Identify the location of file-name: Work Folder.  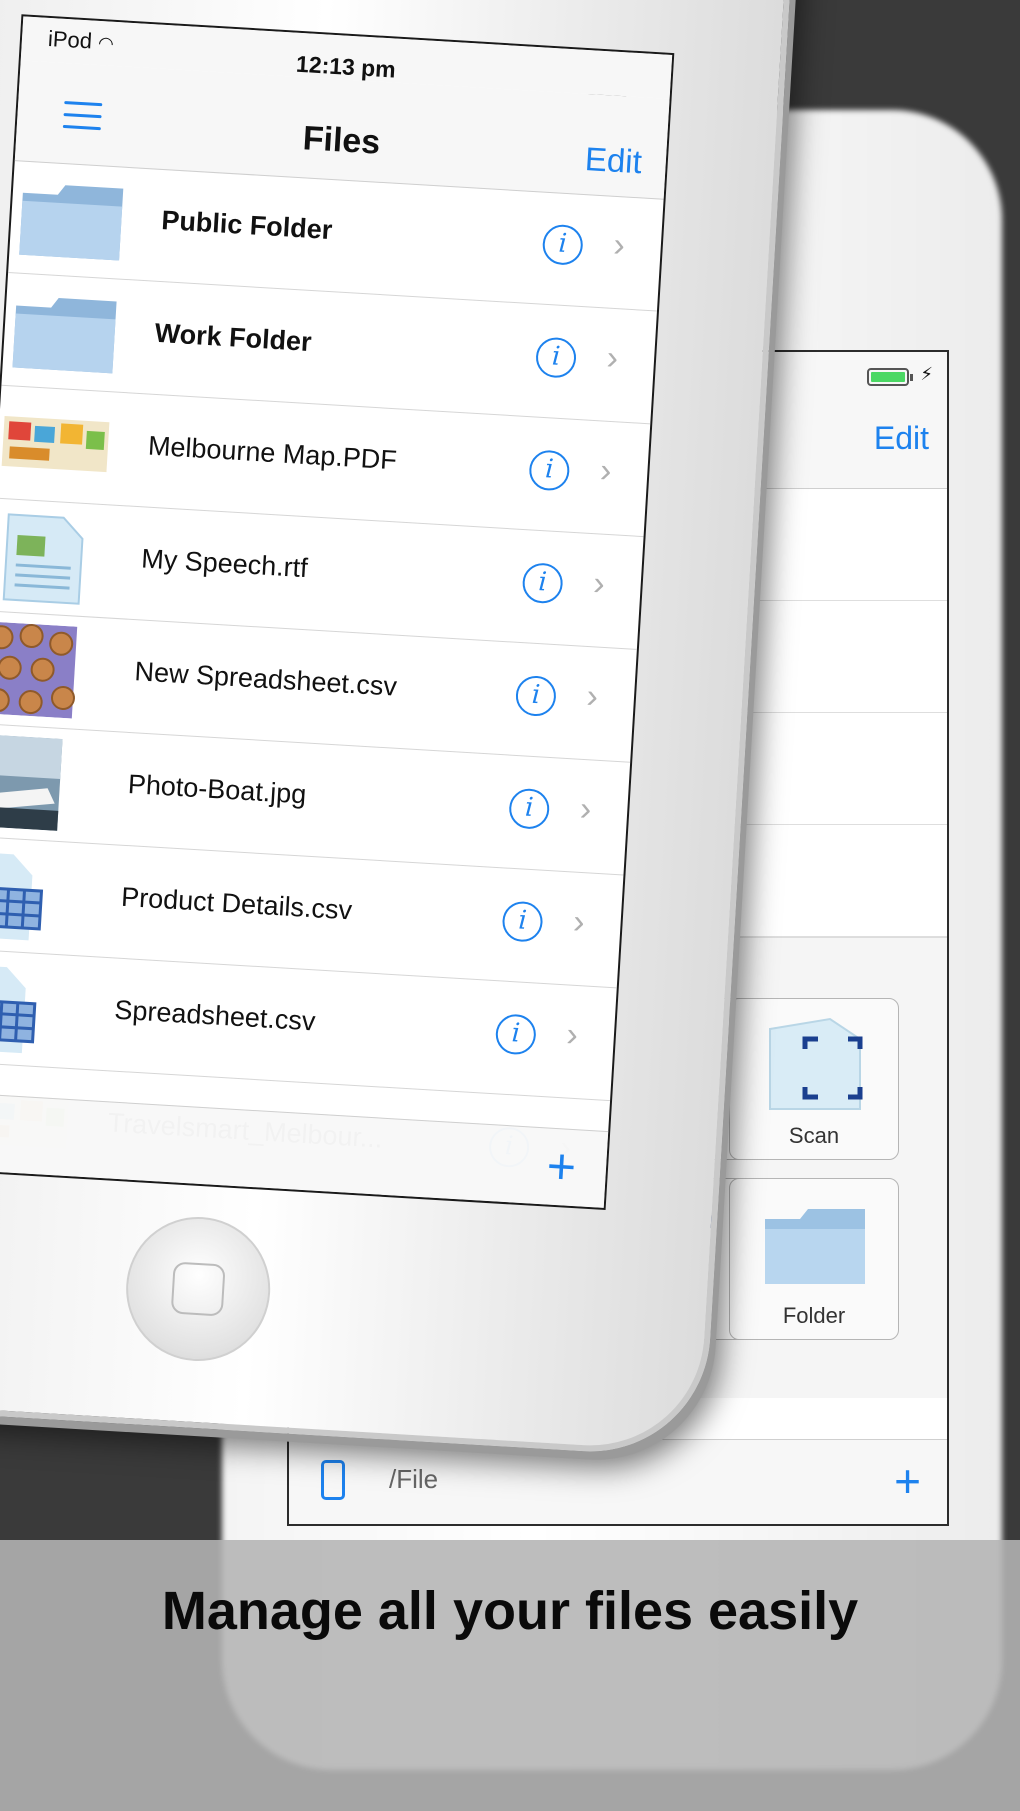
(233, 337).